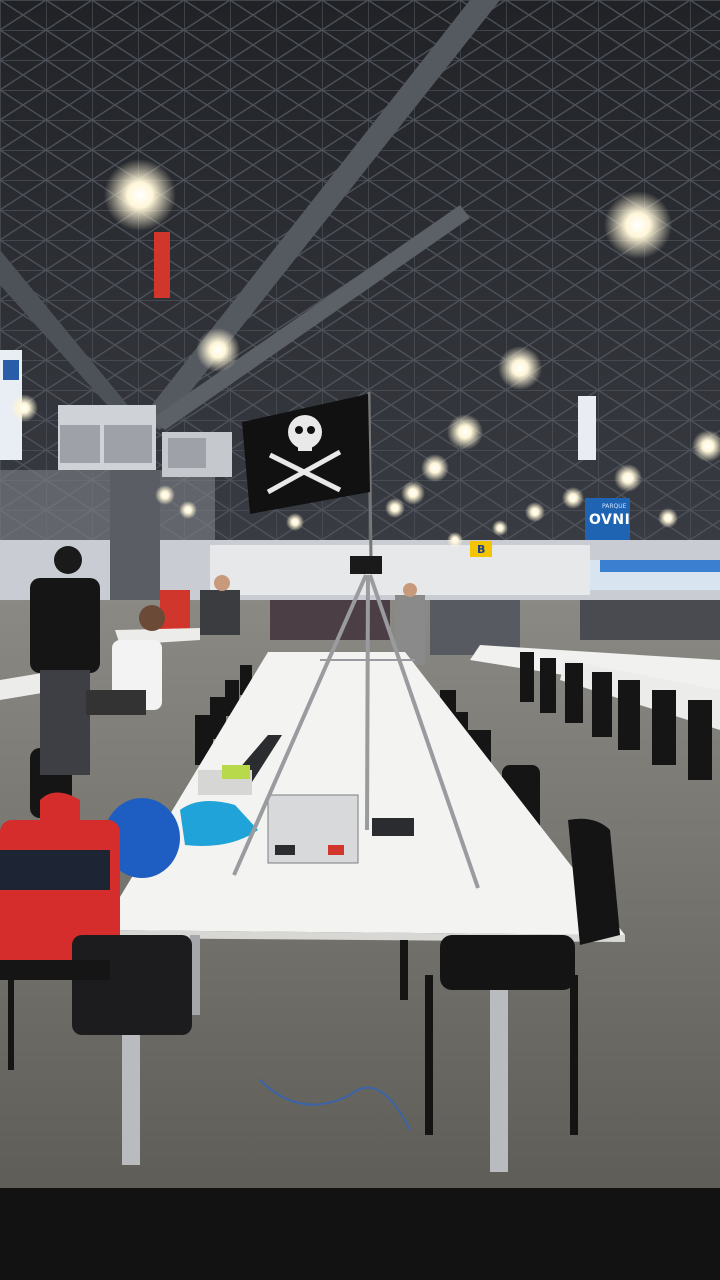 The image size is (720, 1280). Describe the element at coordinates (366, 565) in the screenshot. I see `camera` at that location.